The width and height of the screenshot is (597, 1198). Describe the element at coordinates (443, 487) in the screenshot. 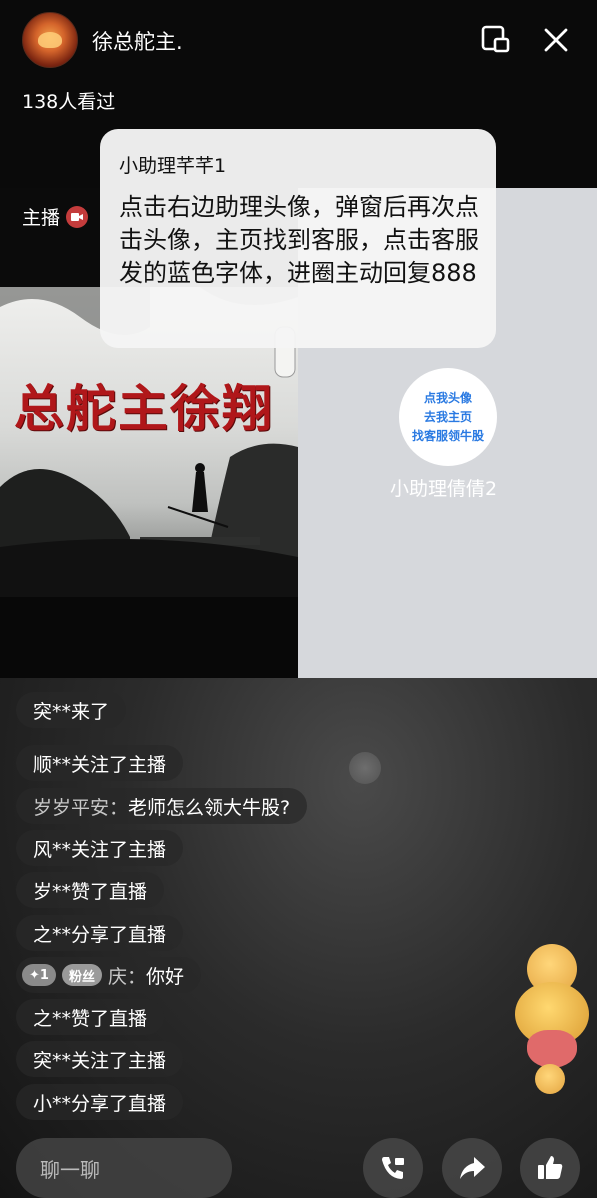

I see `assistant-name: 小助理倩倩2` at that location.